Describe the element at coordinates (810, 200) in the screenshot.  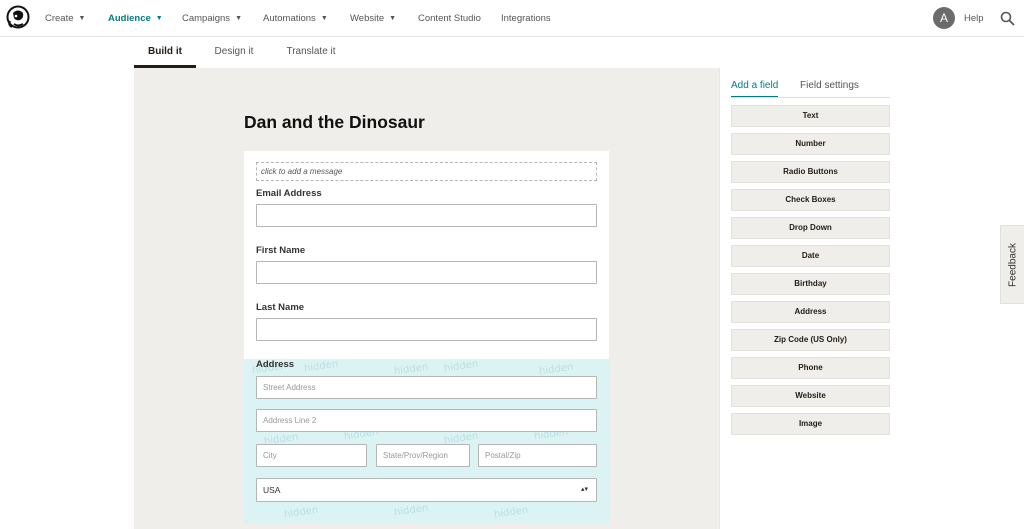
I see `add-check-boxes-button: Check Boxes` at that location.